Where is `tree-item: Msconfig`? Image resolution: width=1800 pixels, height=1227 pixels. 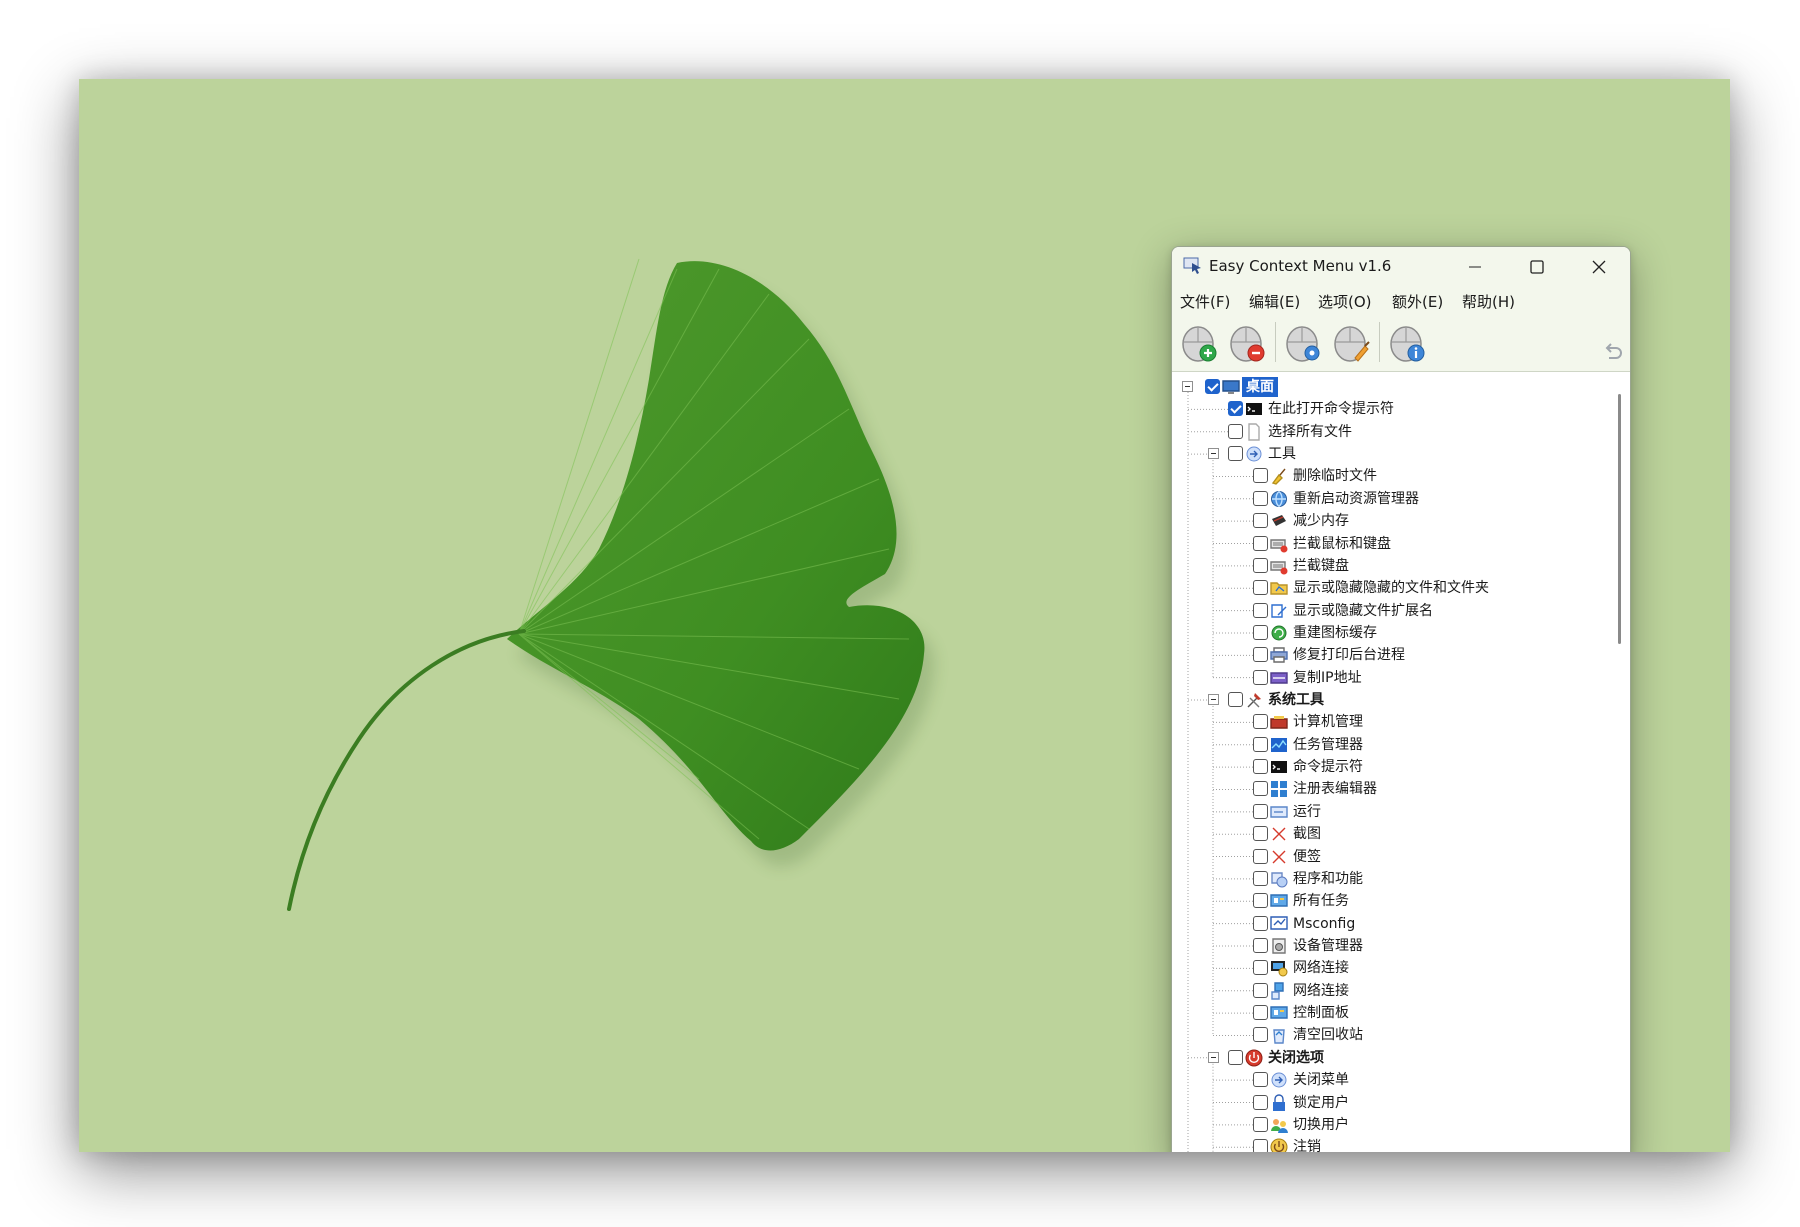 tree-item: Msconfig is located at coordinates (1392, 924).